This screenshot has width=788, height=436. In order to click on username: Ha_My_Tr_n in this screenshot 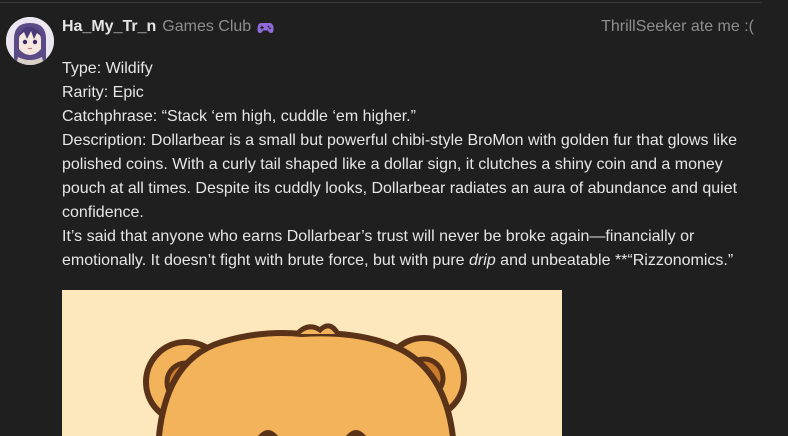, I will do `click(109, 27)`.